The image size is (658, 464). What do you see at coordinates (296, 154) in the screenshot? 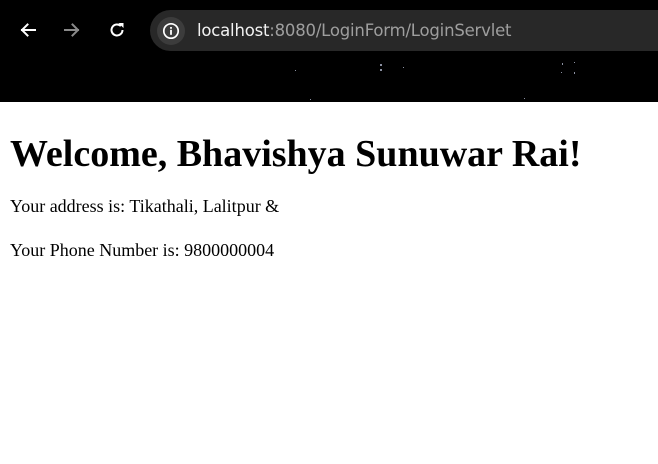
I see `welcome-heading: Welcome, Bhavishya Sunuwar Rai!` at bounding box center [296, 154].